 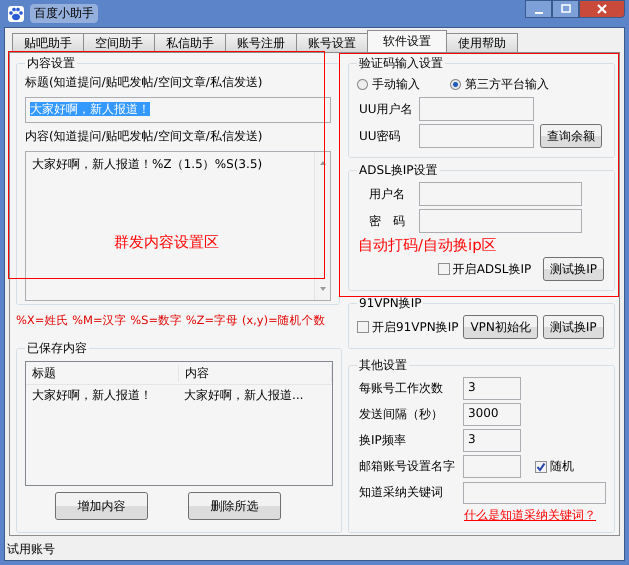 What do you see at coordinates (147, 164) in the screenshot?
I see `content-text: 大家好啊，新人报道！%Z（1.5）%S(3.5)` at bounding box center [147, 164].